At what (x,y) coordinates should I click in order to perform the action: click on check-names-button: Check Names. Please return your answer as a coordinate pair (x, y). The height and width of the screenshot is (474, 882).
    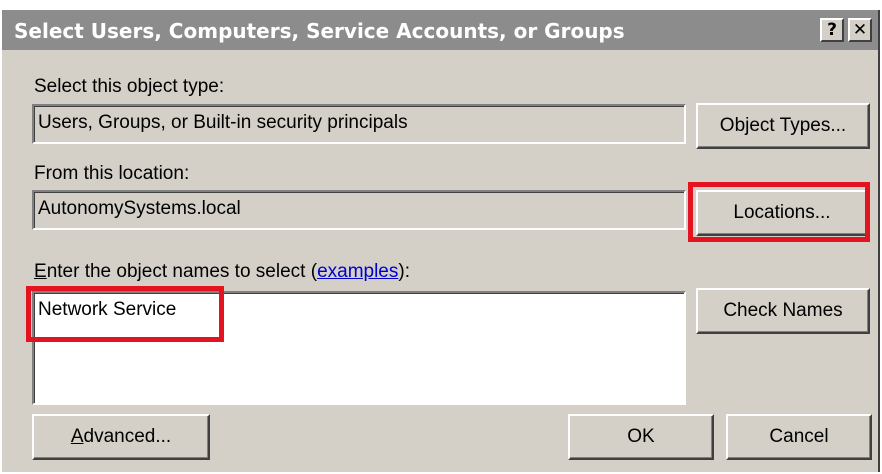
    Looking at the image, I should click on (783, 311).